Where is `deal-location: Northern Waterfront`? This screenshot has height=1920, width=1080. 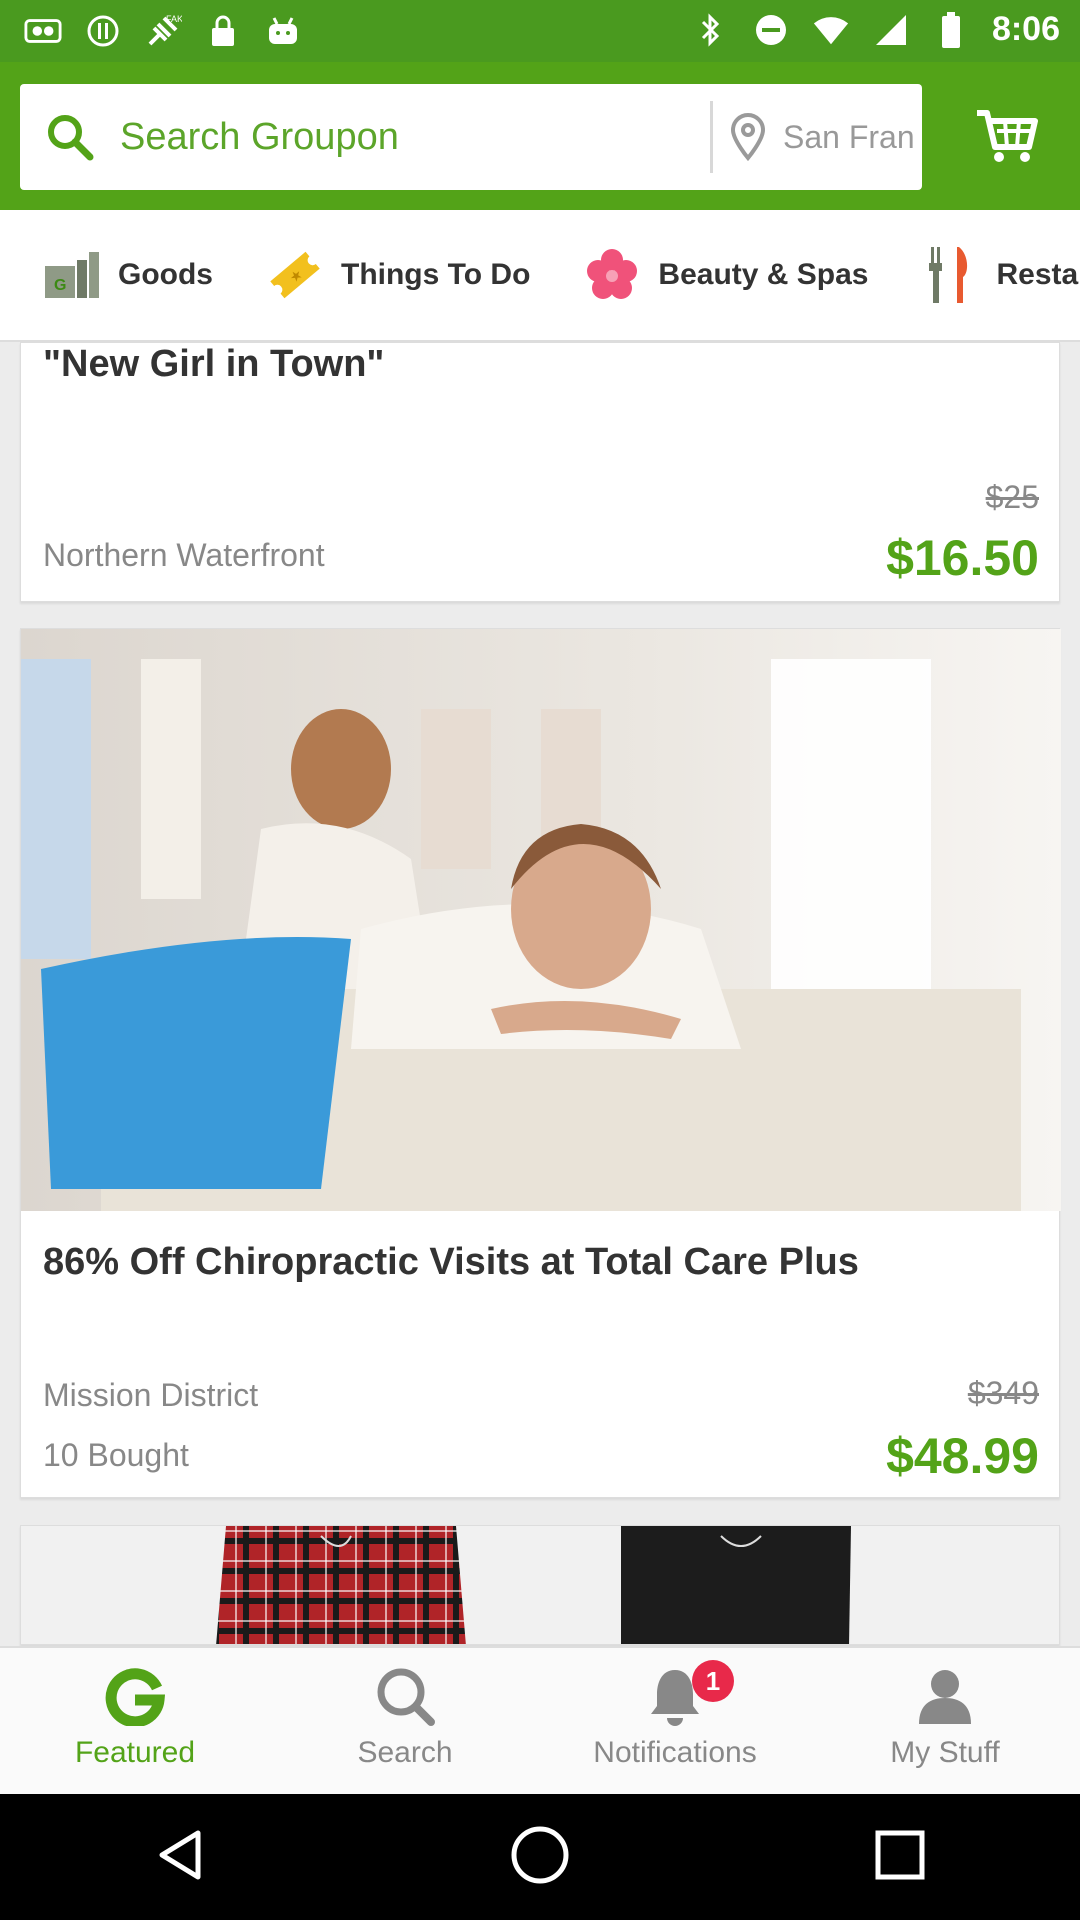
deal-location: Northern Waterfront is located at coordinates (184, 555).